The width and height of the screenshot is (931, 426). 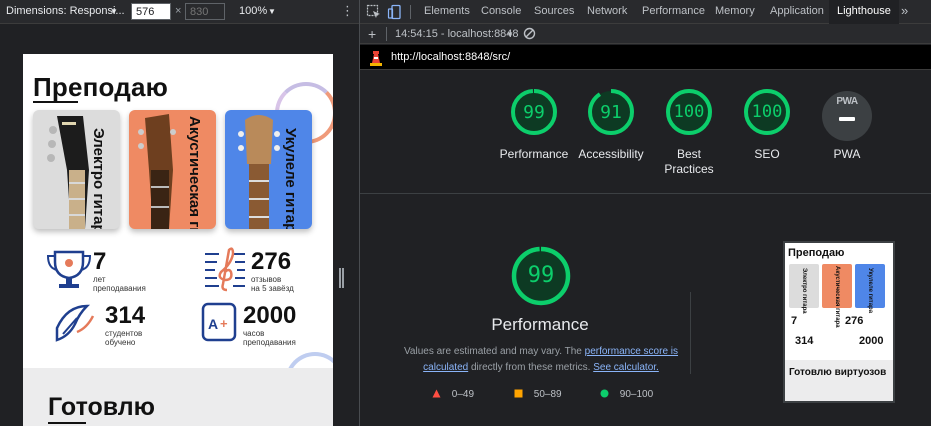 I want to click on gauge-performance: 99, so click(x=534, y=114).